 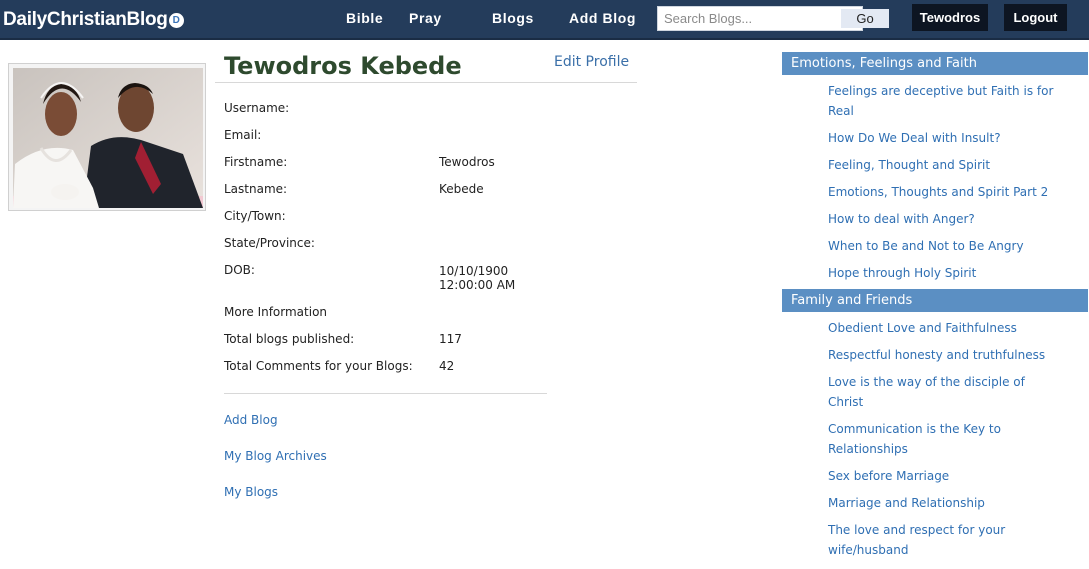 I want to click on category-header-emotions: Emotions, Feelings and Faith, so click(x=935, y=63).